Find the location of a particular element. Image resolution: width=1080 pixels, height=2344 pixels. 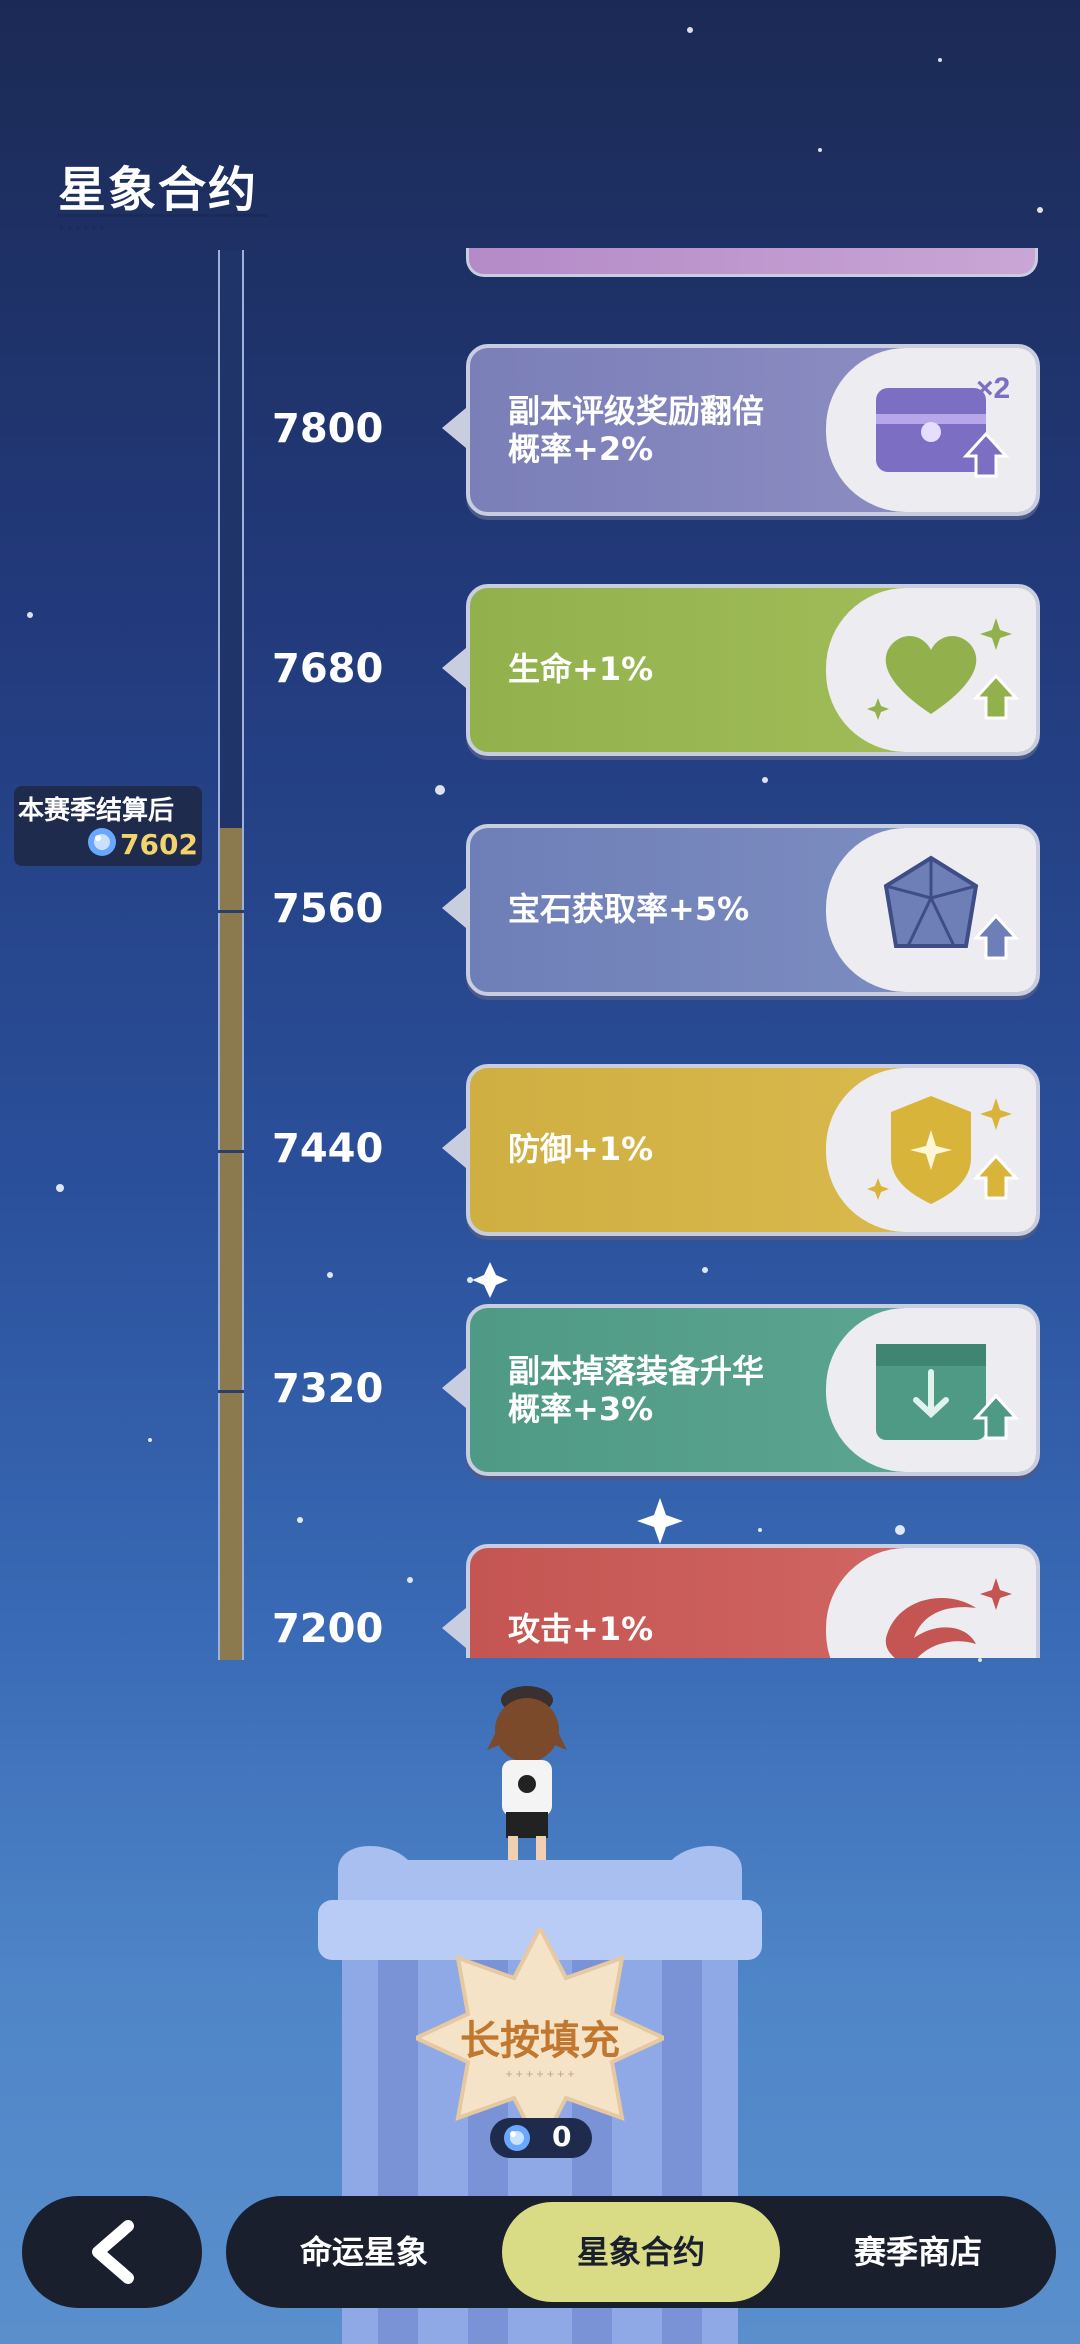

attack-icon is located at coordinates (948, 1618).